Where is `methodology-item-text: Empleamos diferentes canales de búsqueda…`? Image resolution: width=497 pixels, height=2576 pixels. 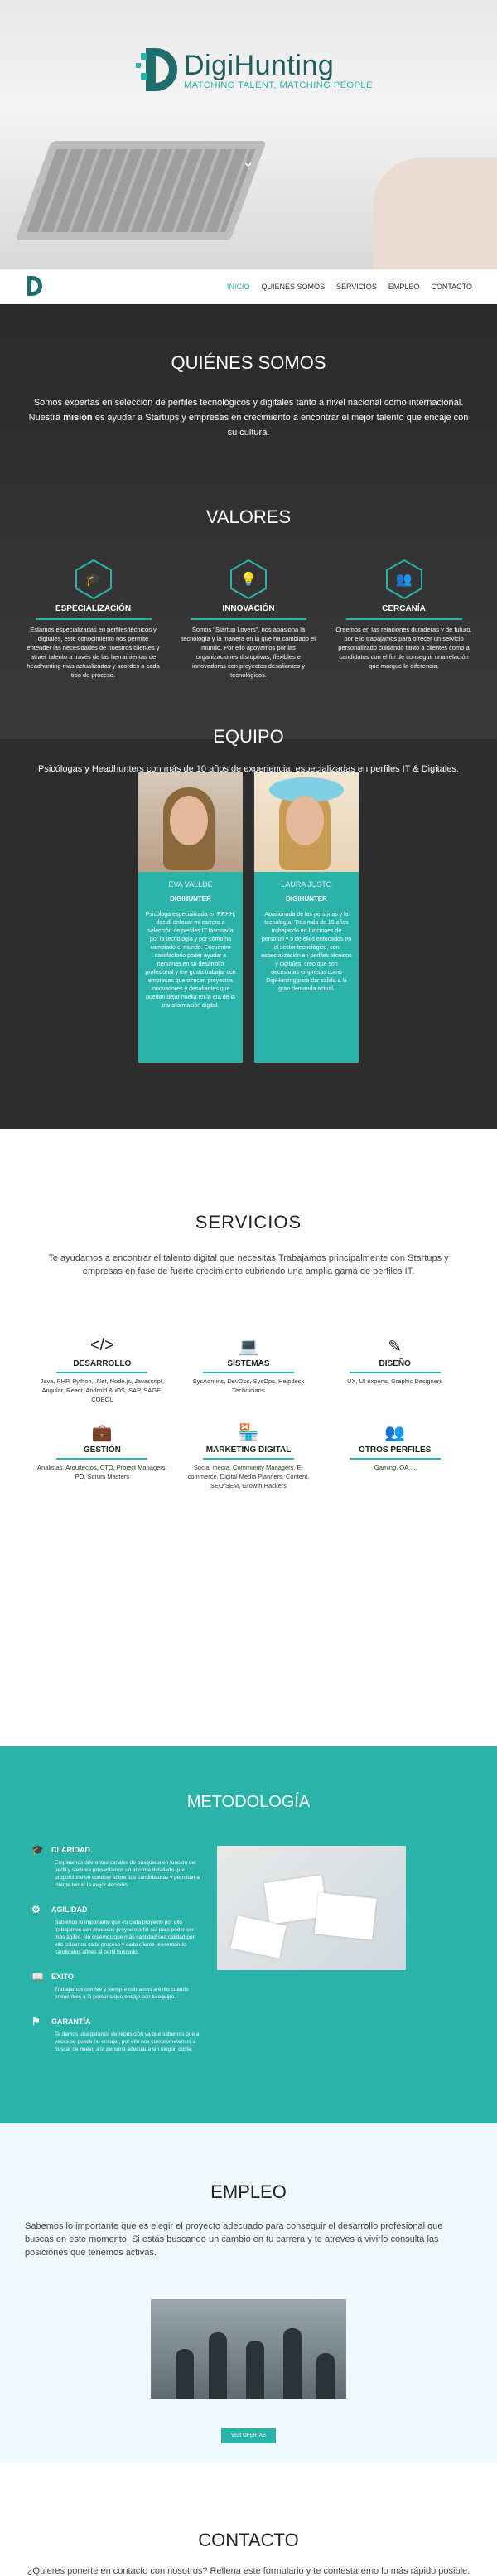 methodology-item-text: Empleamos diferentes canales de búsqueda… is located at coordinates (128, 1874).